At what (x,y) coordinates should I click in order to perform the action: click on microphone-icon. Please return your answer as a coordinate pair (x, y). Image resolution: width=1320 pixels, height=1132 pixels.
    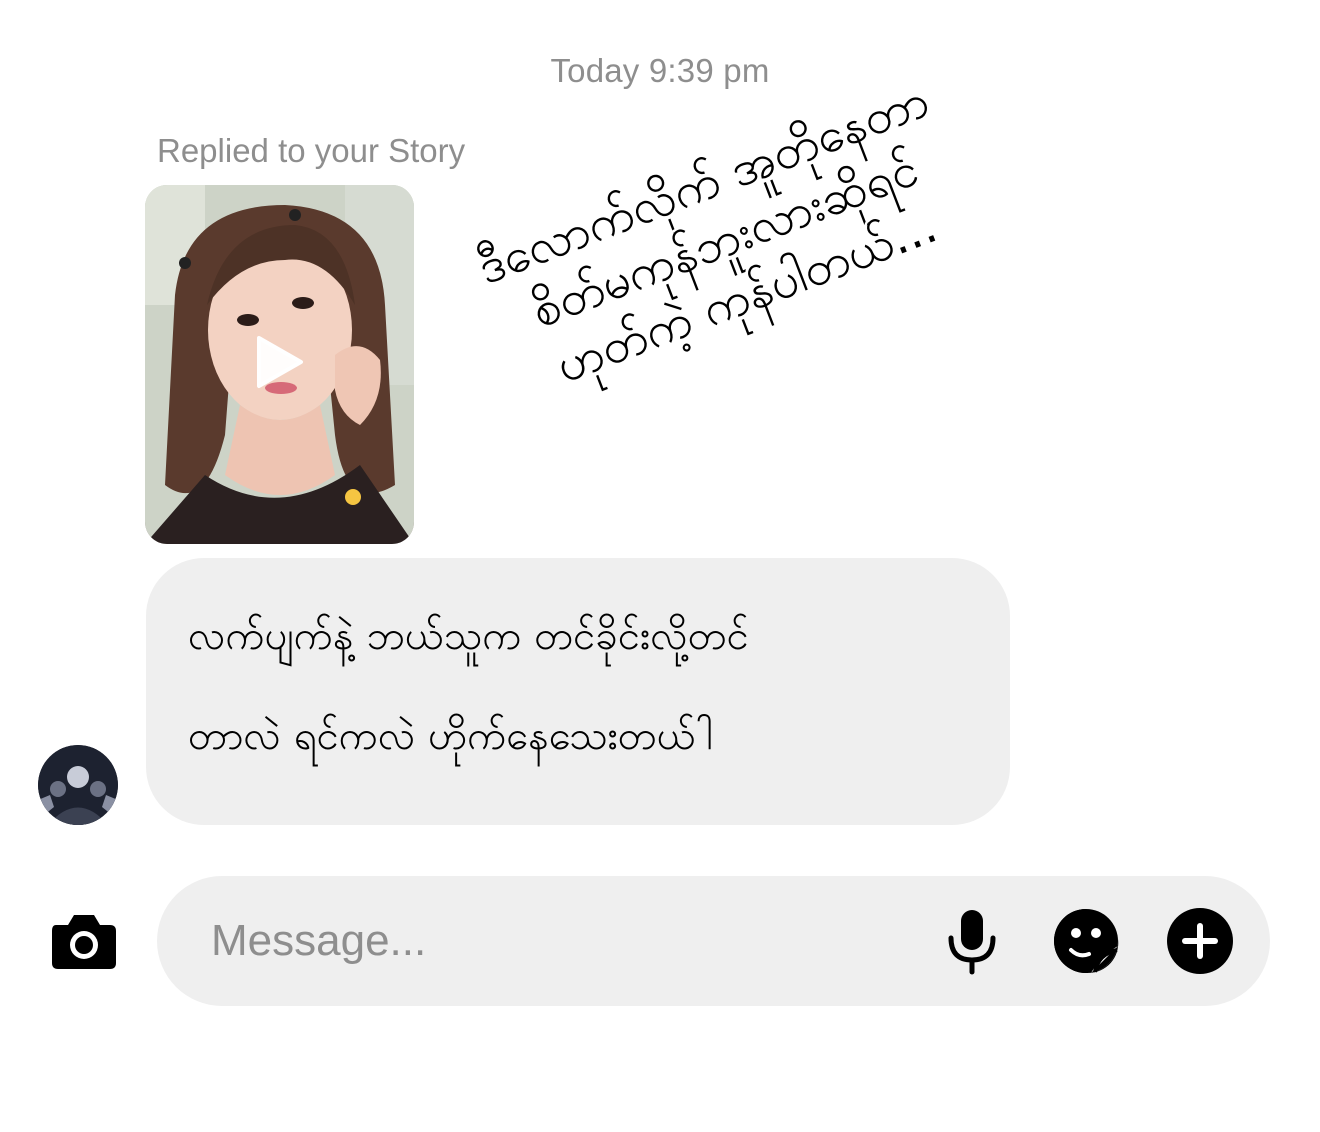
    Looking at the image, I should click on (972, 942).